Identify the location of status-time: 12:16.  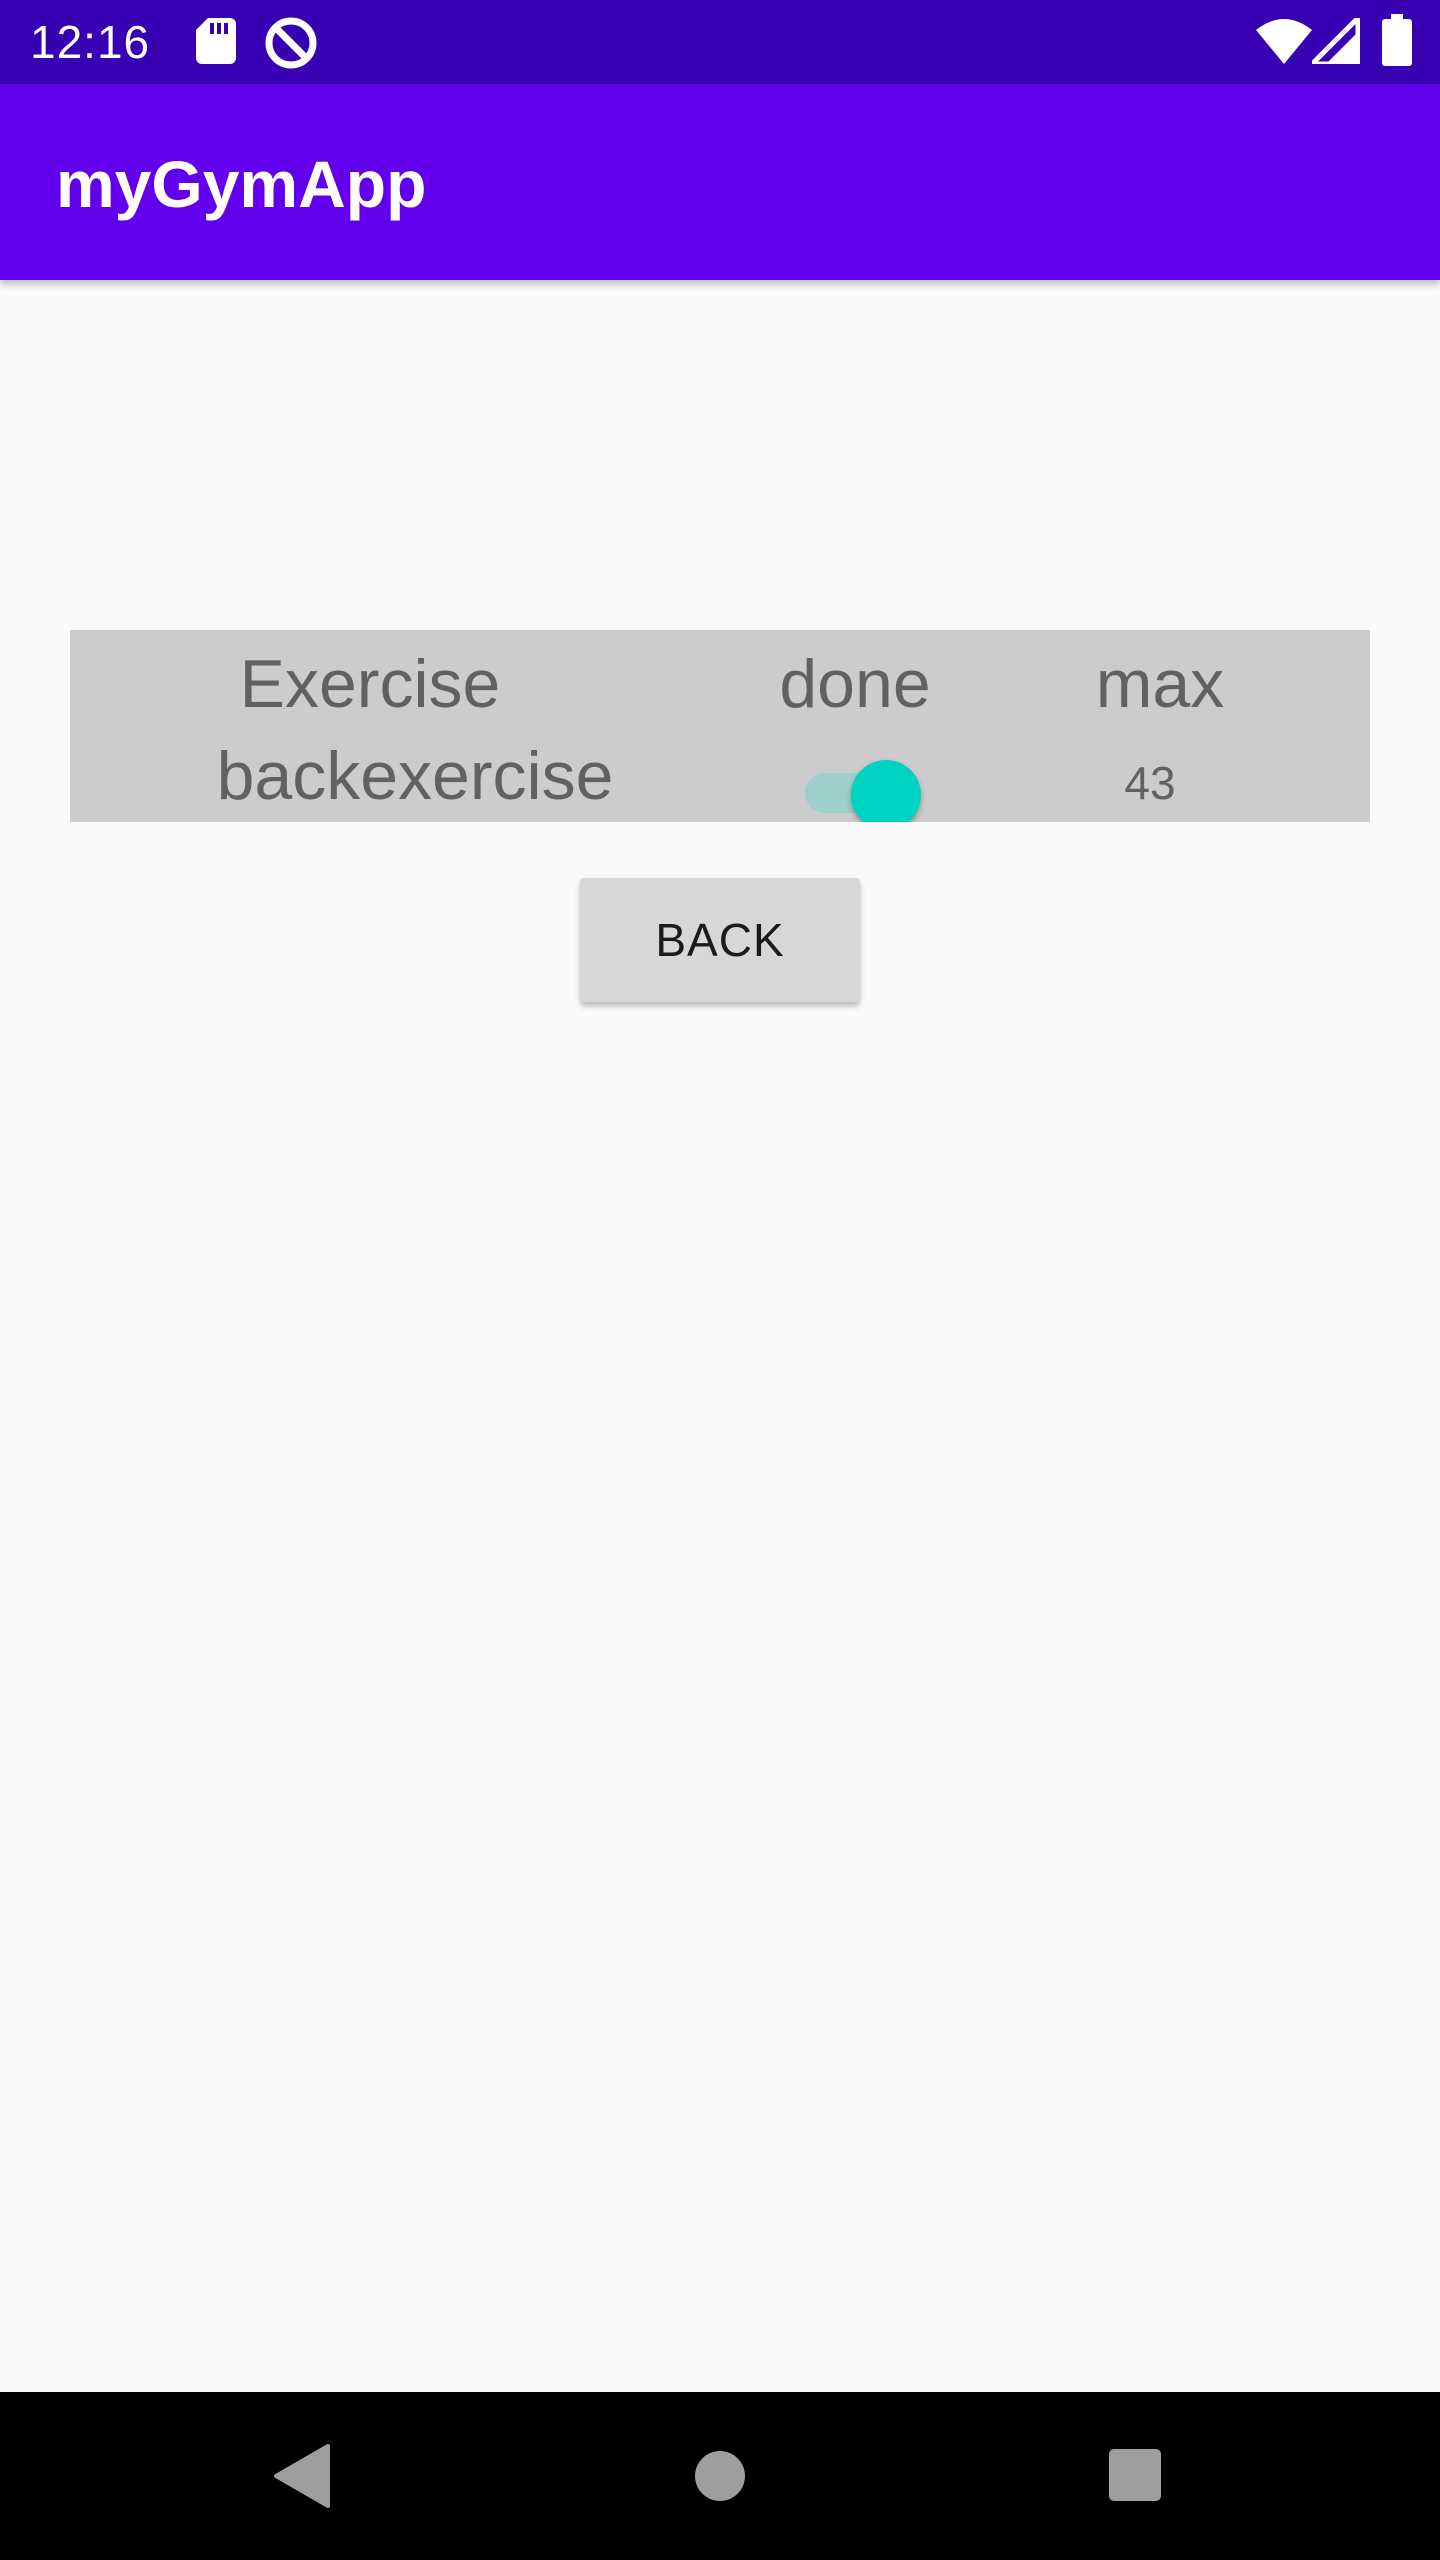
(90, 42).